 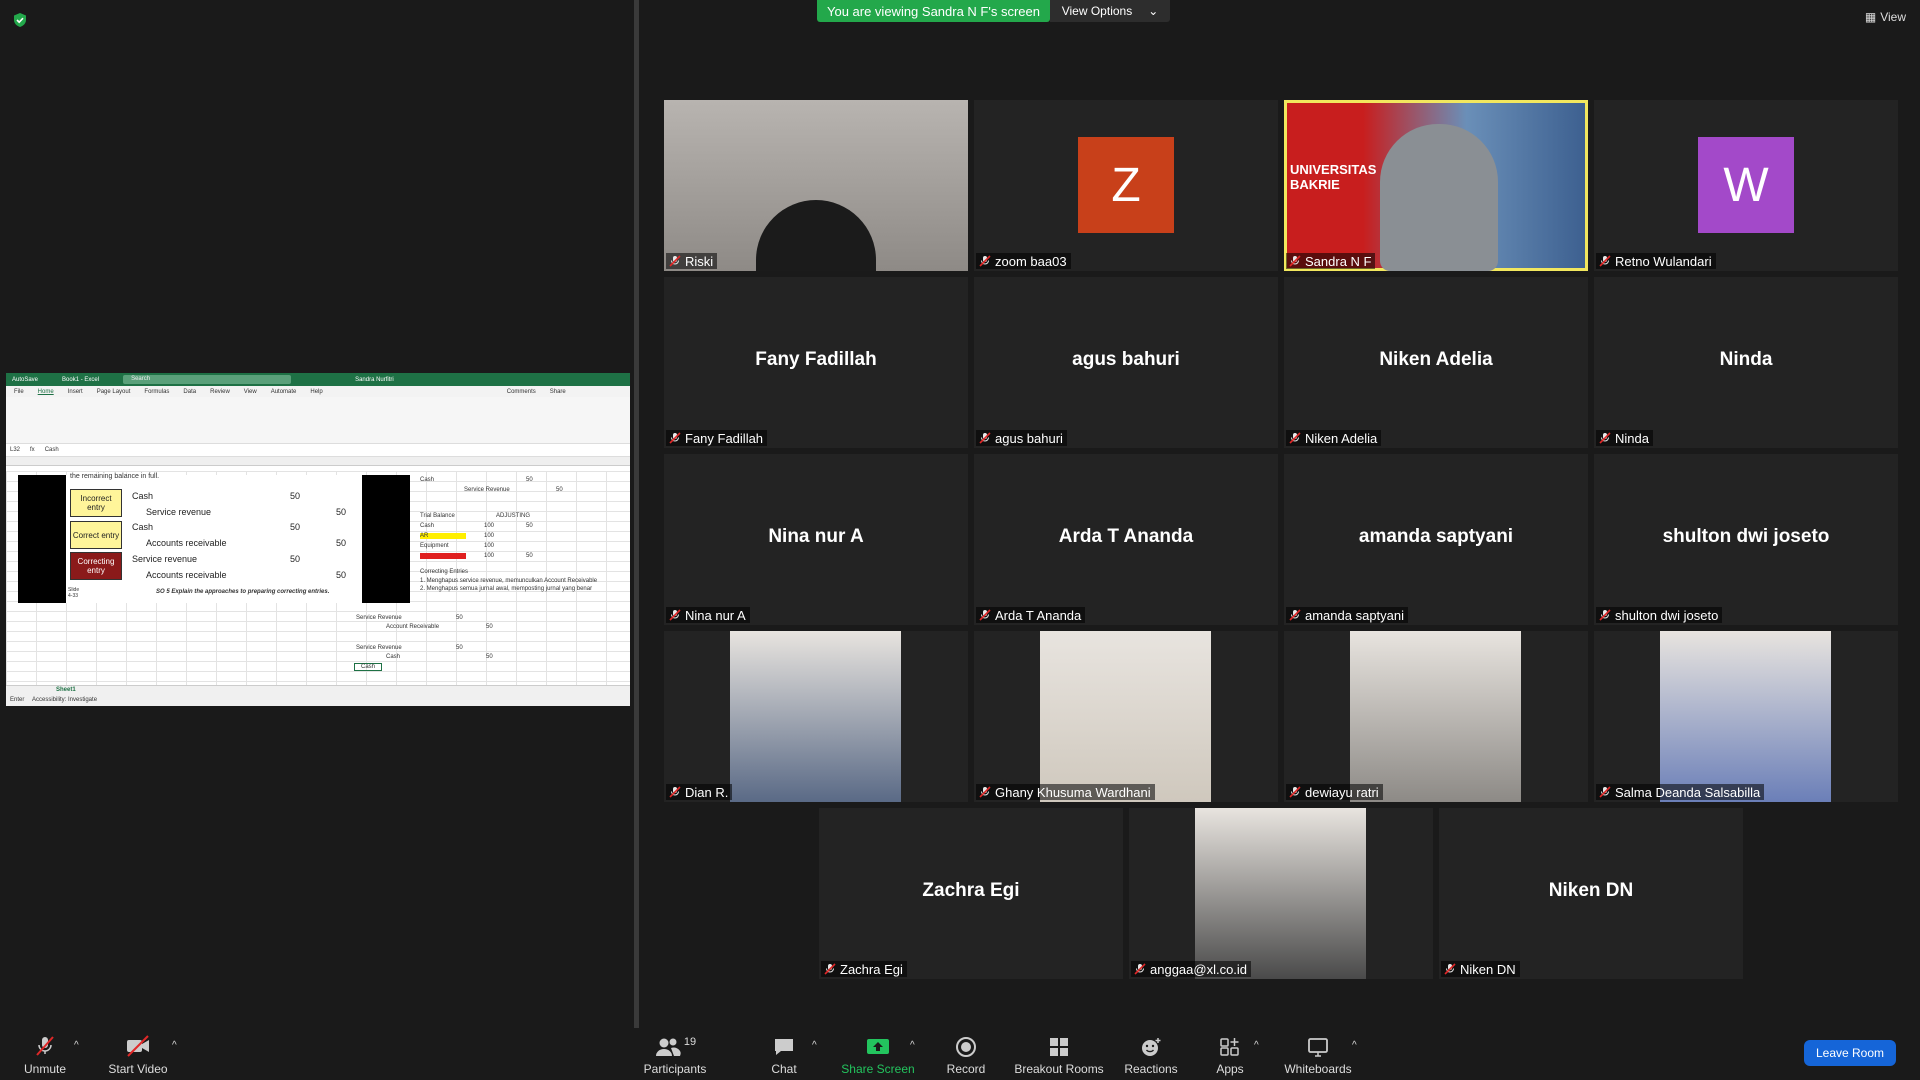 What do you see at coordinates (207, 379) in the screenshot?
I see `excel-search-box: Search` at bounding box center [207, 379].